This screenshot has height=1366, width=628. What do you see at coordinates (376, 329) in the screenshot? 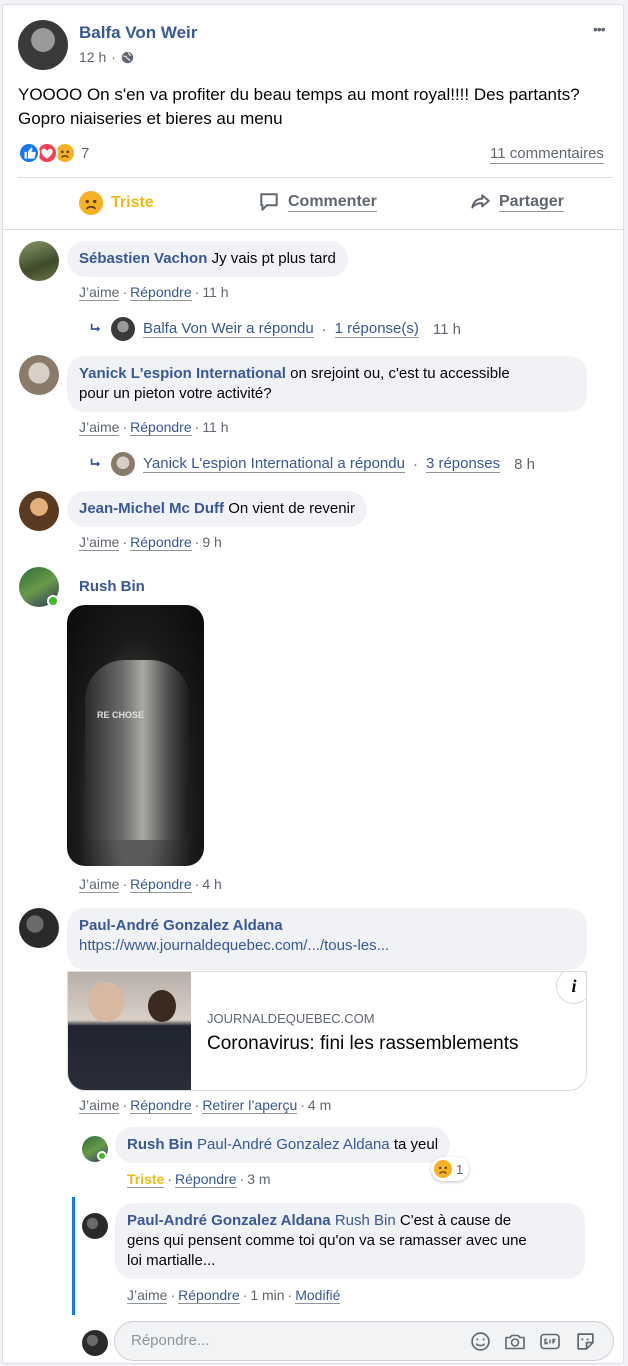
I see `reply-count: 1 réponse(s)` at bounding box center [376, 329].